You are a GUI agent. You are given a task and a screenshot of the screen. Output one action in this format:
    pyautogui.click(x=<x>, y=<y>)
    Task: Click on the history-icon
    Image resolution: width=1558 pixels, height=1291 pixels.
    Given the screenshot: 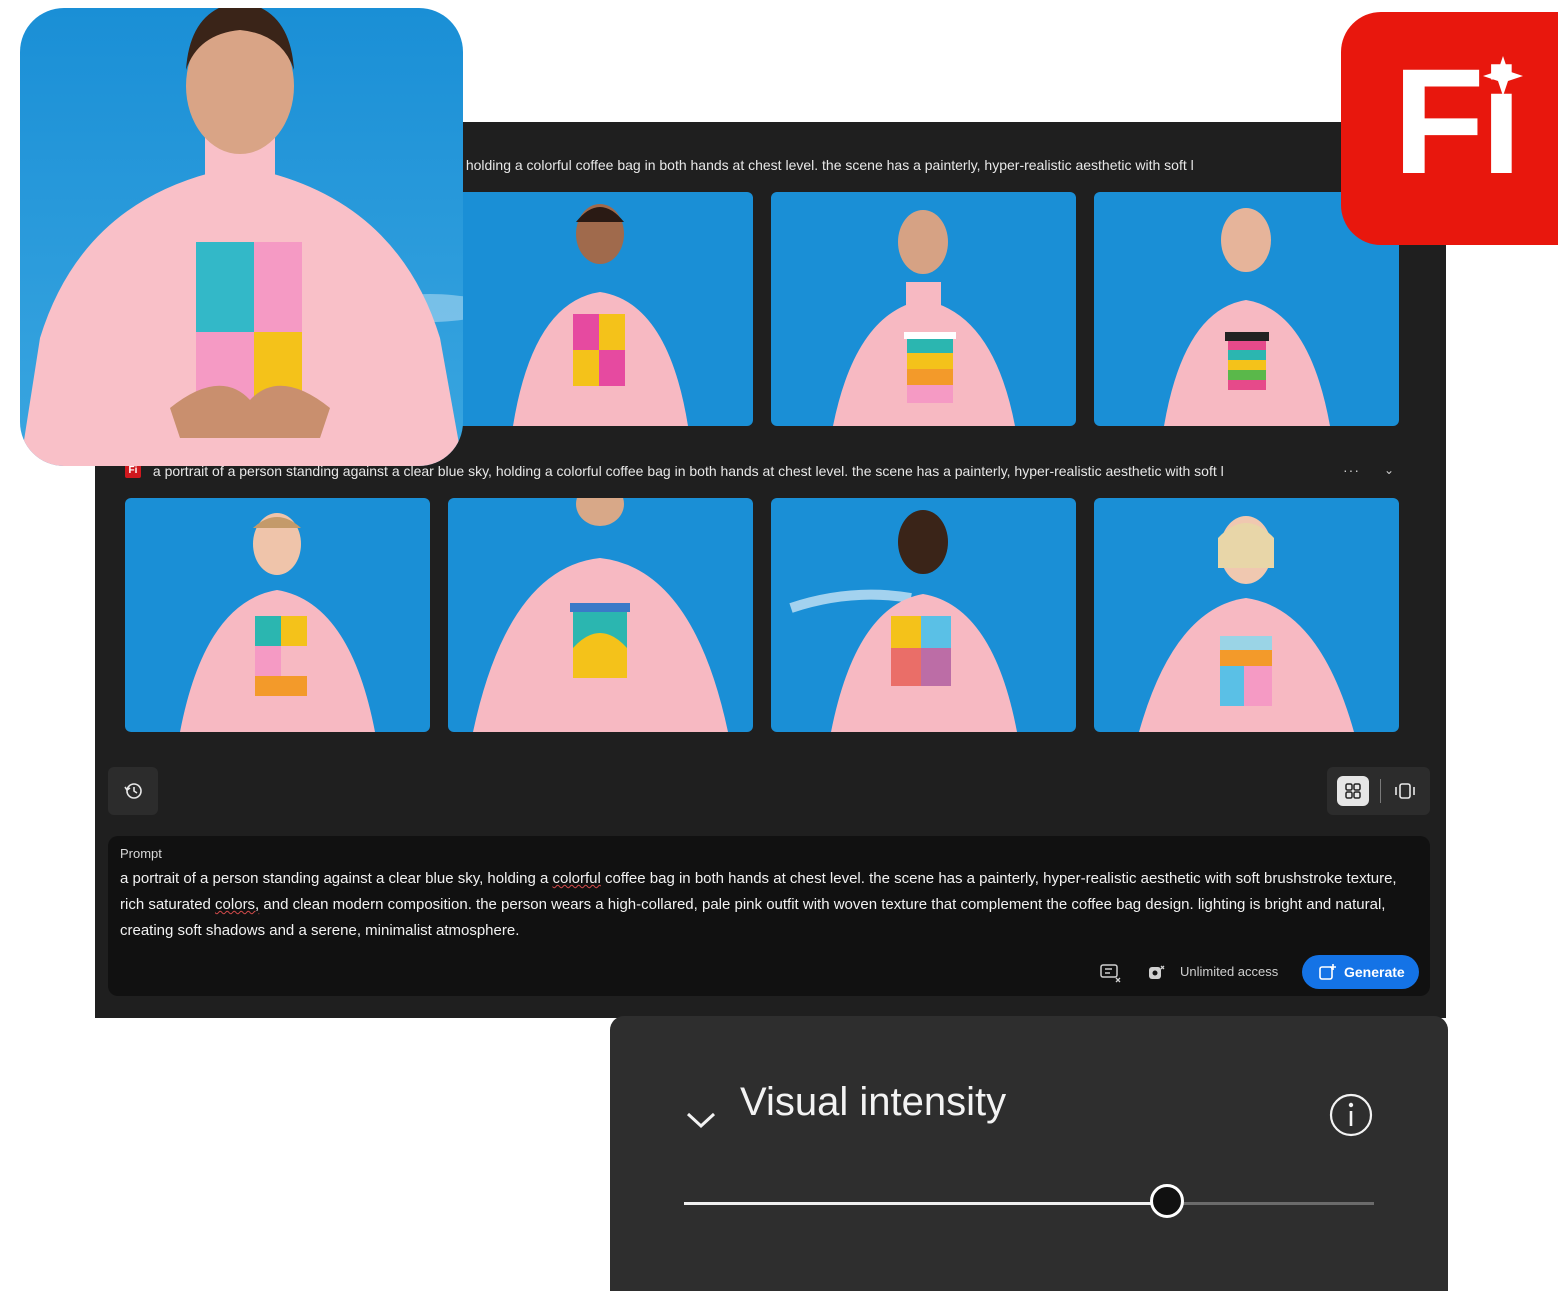 What is the action you would take?
    pyautogui.click(x=133, y=791)
    